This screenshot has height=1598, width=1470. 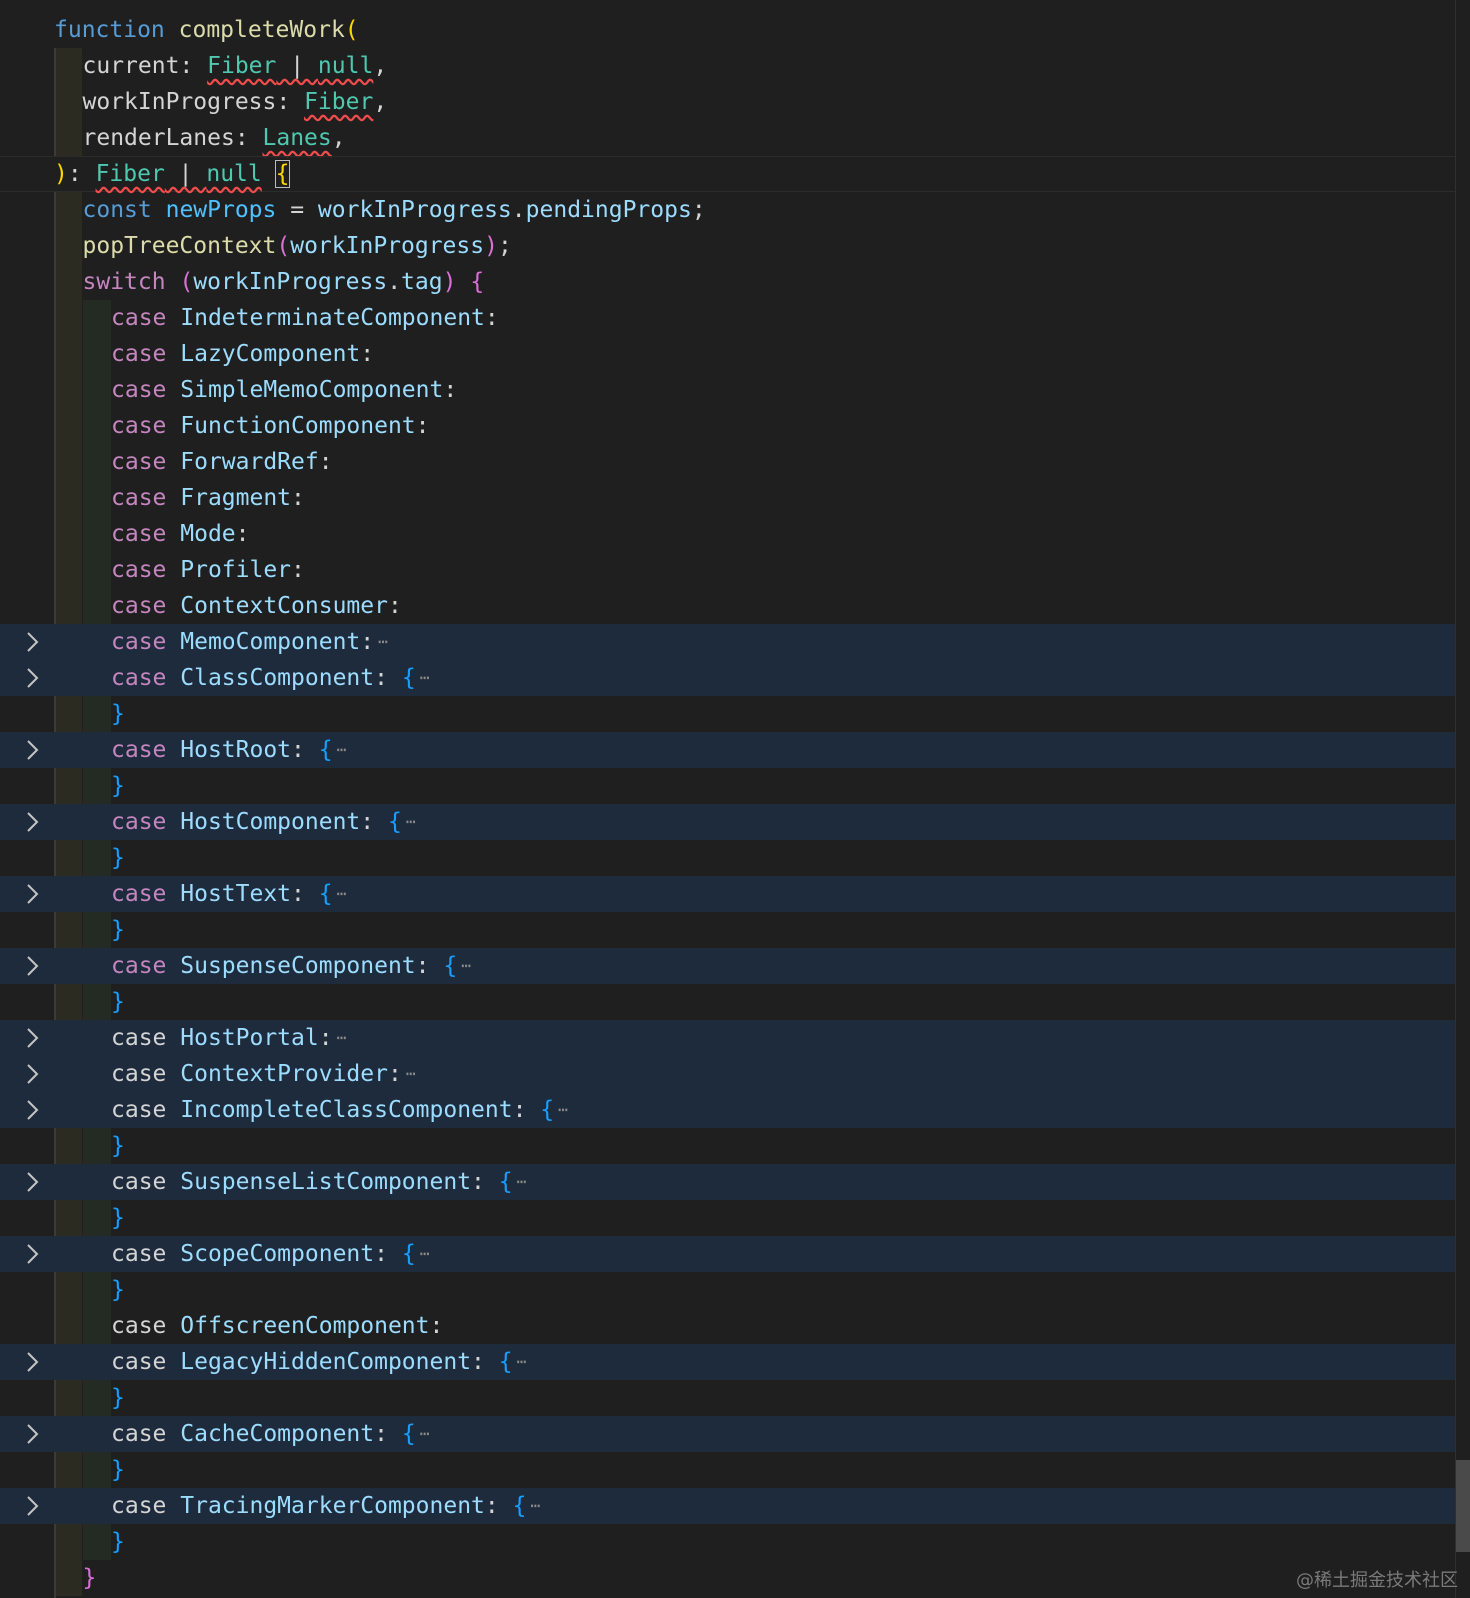 I want to click on code-line: current: Fiber | null,, so click(x=727, y=66).